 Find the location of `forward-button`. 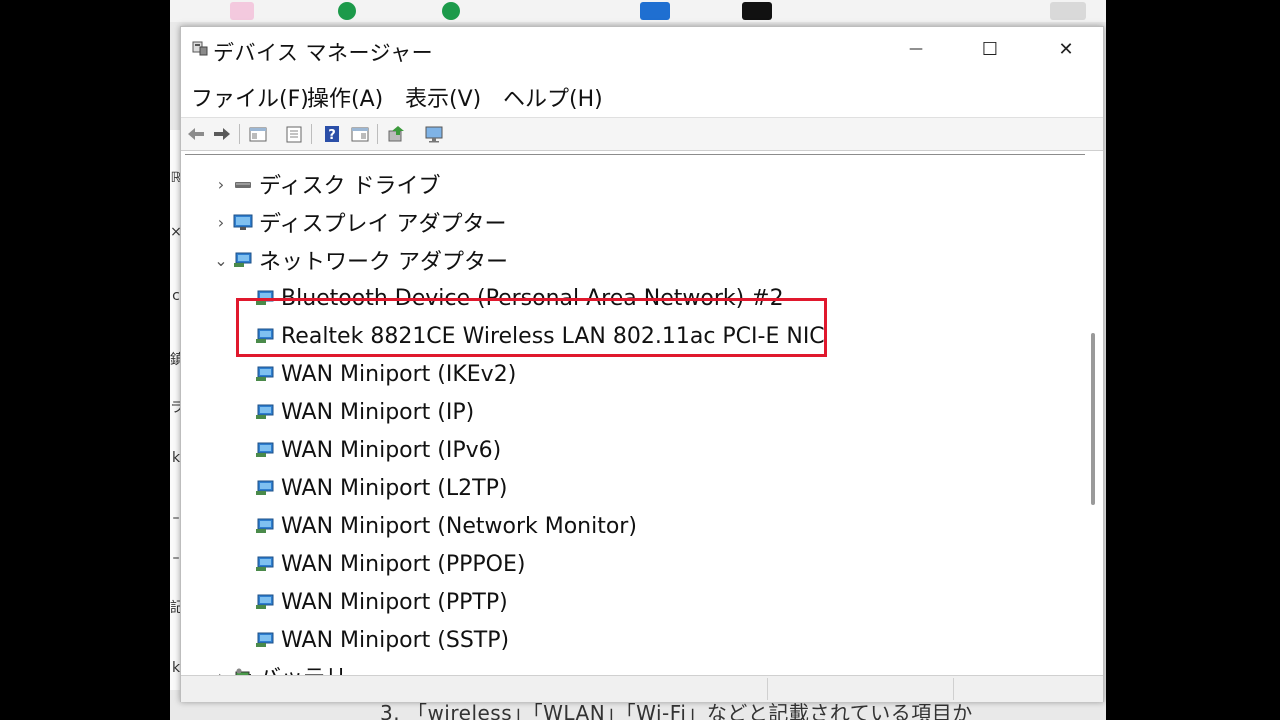

forward-button is located at coordinates (222, 134).